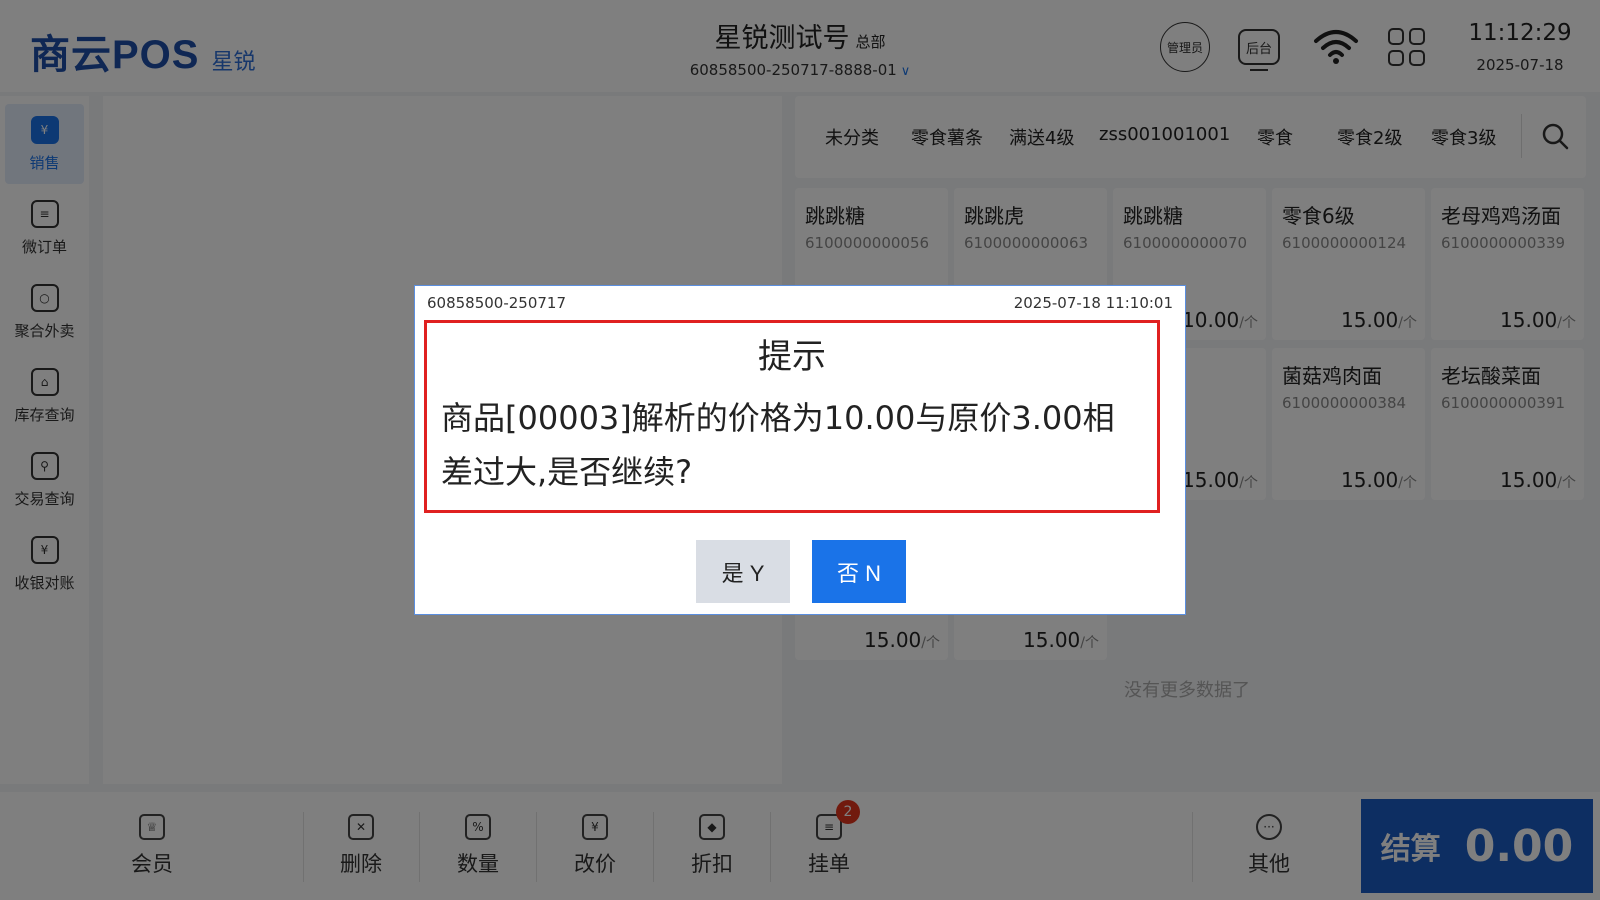 Image resolution: width=1600 pixels, height=900 pixels. Describe the element at coordinates (1093, 303) in the screenshot. I see `dialog-time: 2025-07-18 11:10:01` at that location.